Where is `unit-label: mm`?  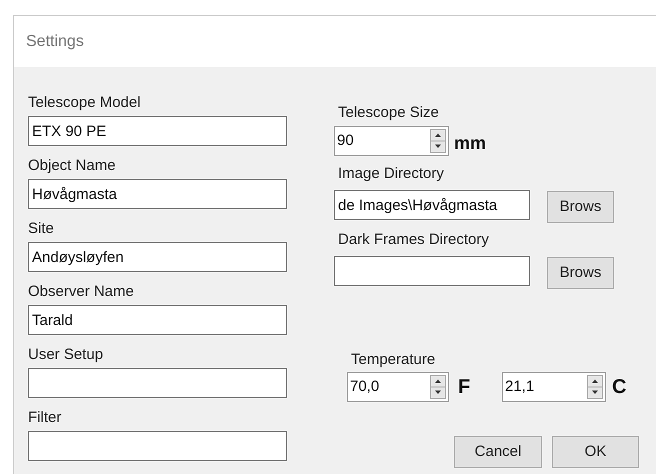 unit-label: mm is located at coordinates (470, 143).